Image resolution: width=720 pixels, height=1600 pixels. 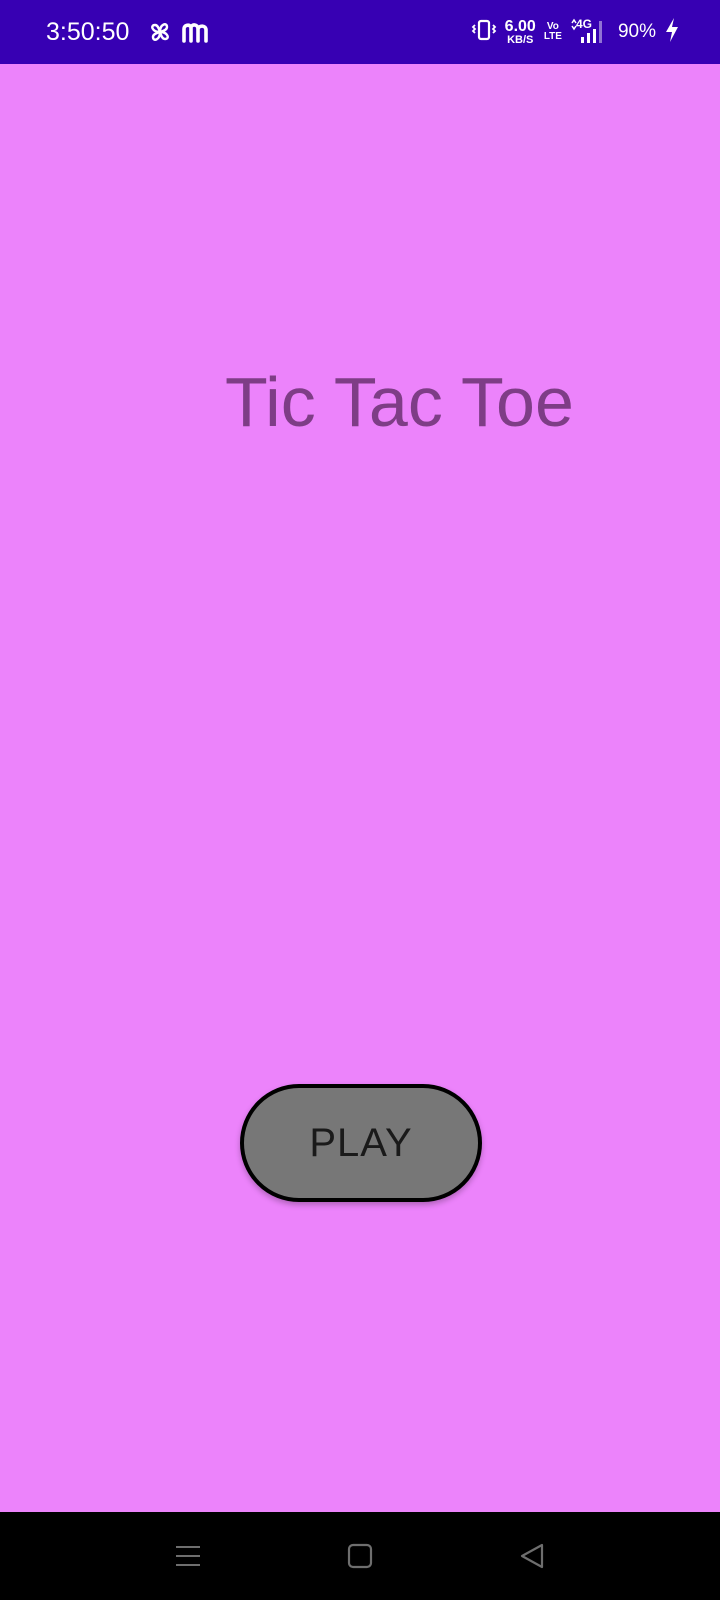 What do you see at coordinates (195, 32) in the screenshot?
I see `m-app-icon` at bounding box center [195, 32].